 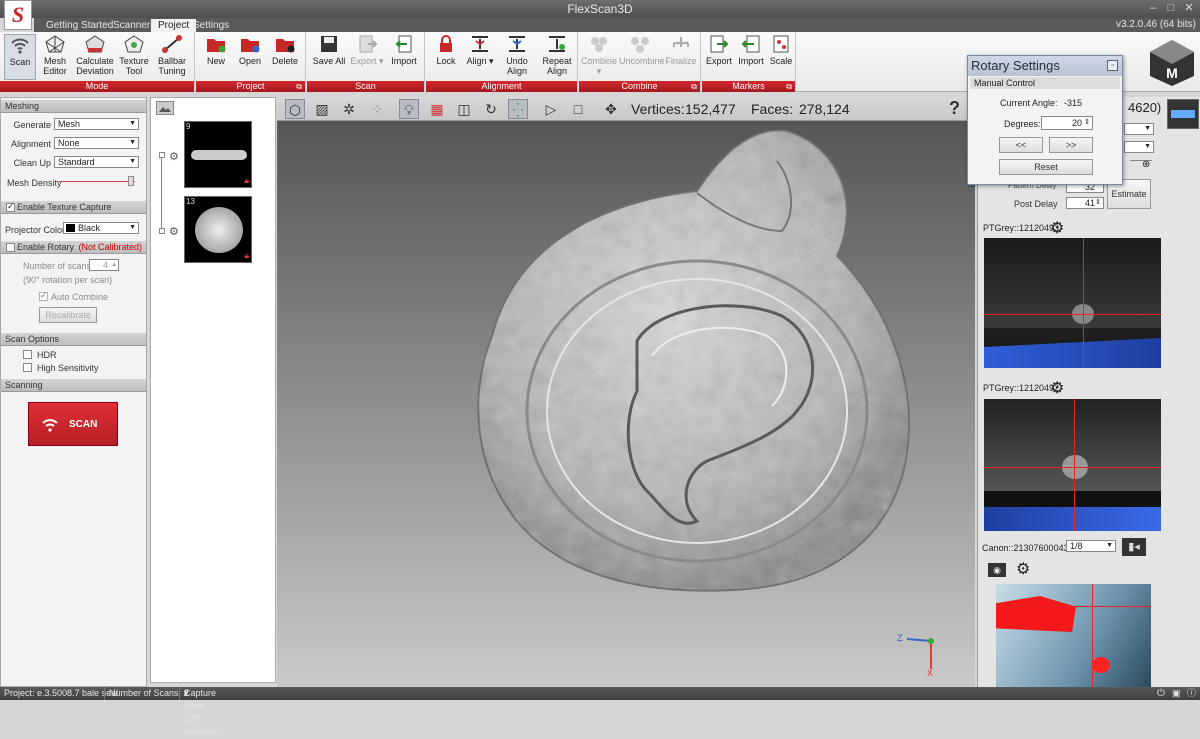 What do you see at coordinates (1021, 145) in the screenshot?
I see `rotate-back-button: <<` at bounding box center [1021, 145].